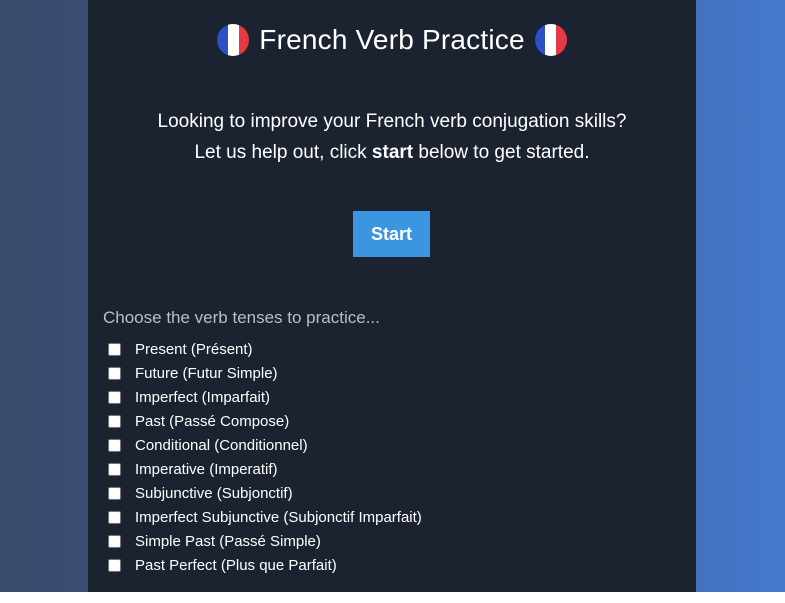 This screenshot has width=785, height=603. What do you see at coordinates (221, 445) in the screenshot?
I see `tense-label: Conditional (Conditionnel)` at bounding box center [221, 445].